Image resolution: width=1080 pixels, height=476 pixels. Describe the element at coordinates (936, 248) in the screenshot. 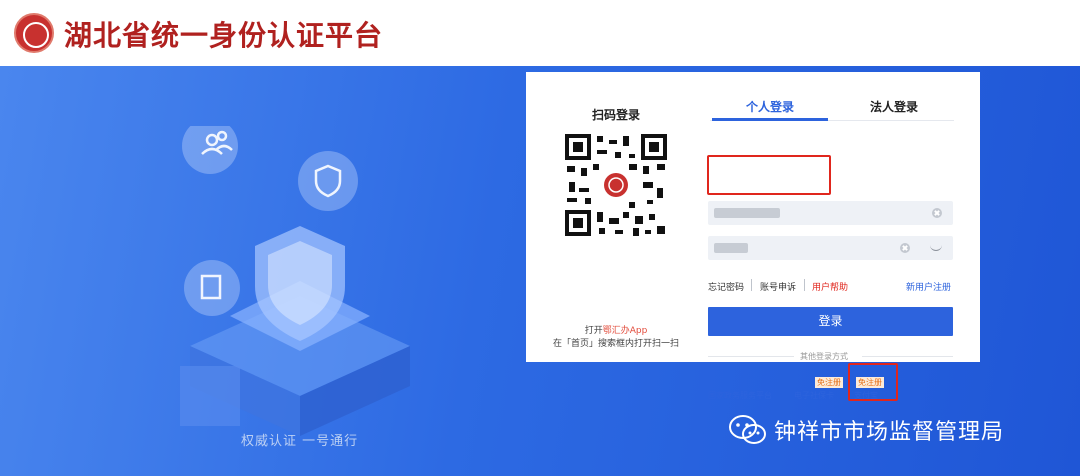

I see `eye-closed-icon` at that location.